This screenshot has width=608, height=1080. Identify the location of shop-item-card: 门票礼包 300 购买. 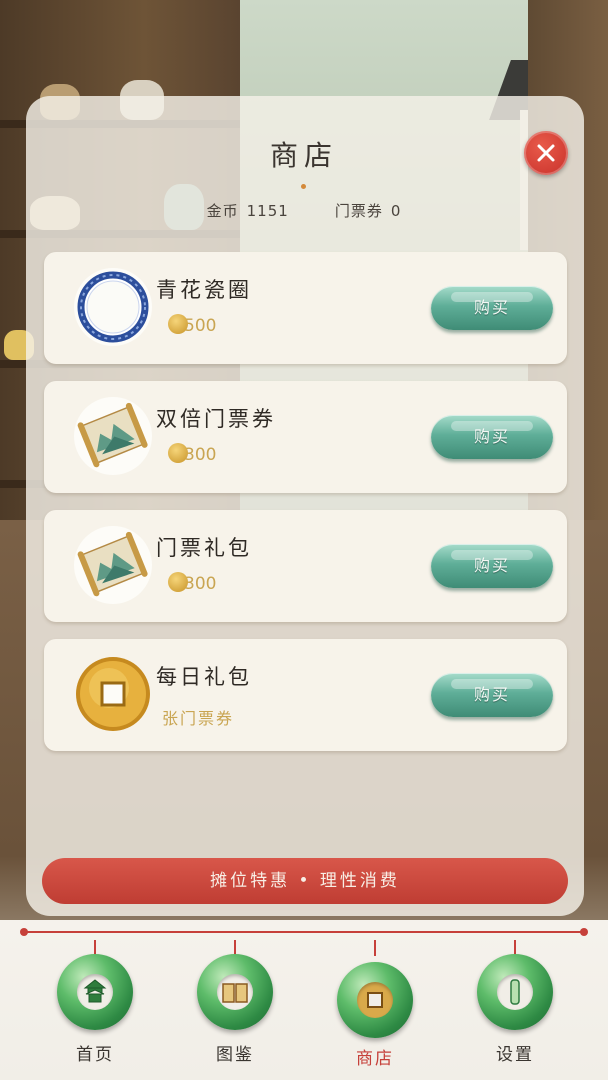
(305, 566).